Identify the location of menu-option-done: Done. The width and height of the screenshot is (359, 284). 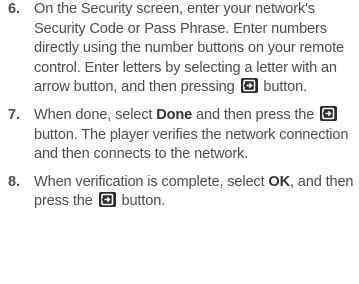
(174, 114).